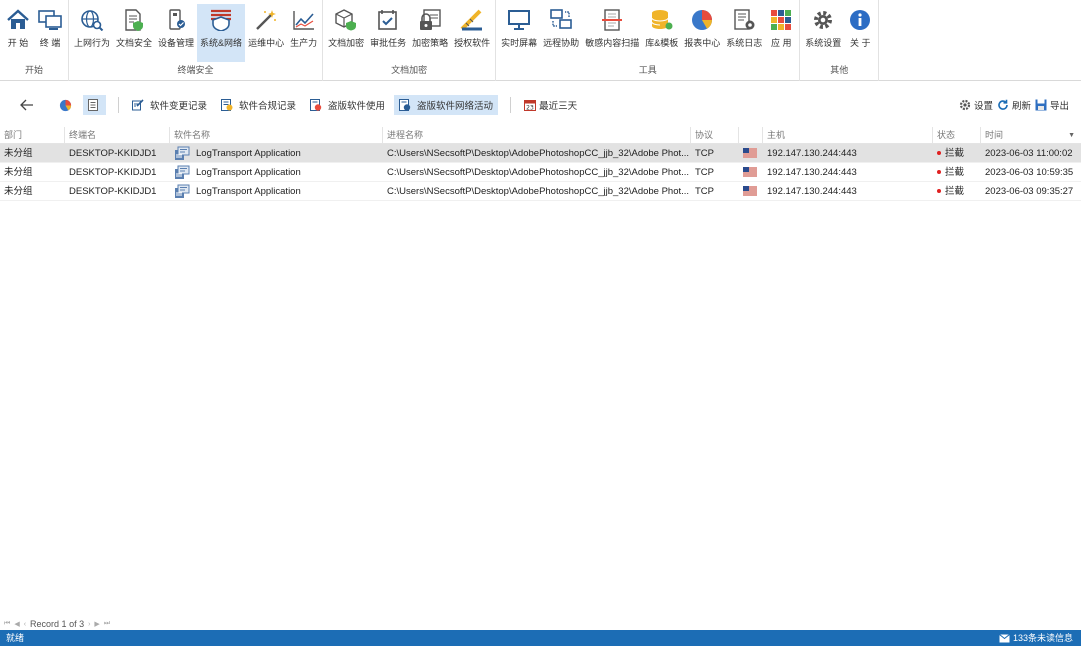 Image resolution: width=1081 pixels, height=646 pixels. I want to click on ribbon-button-apps: 应 用, so click(781, 33).